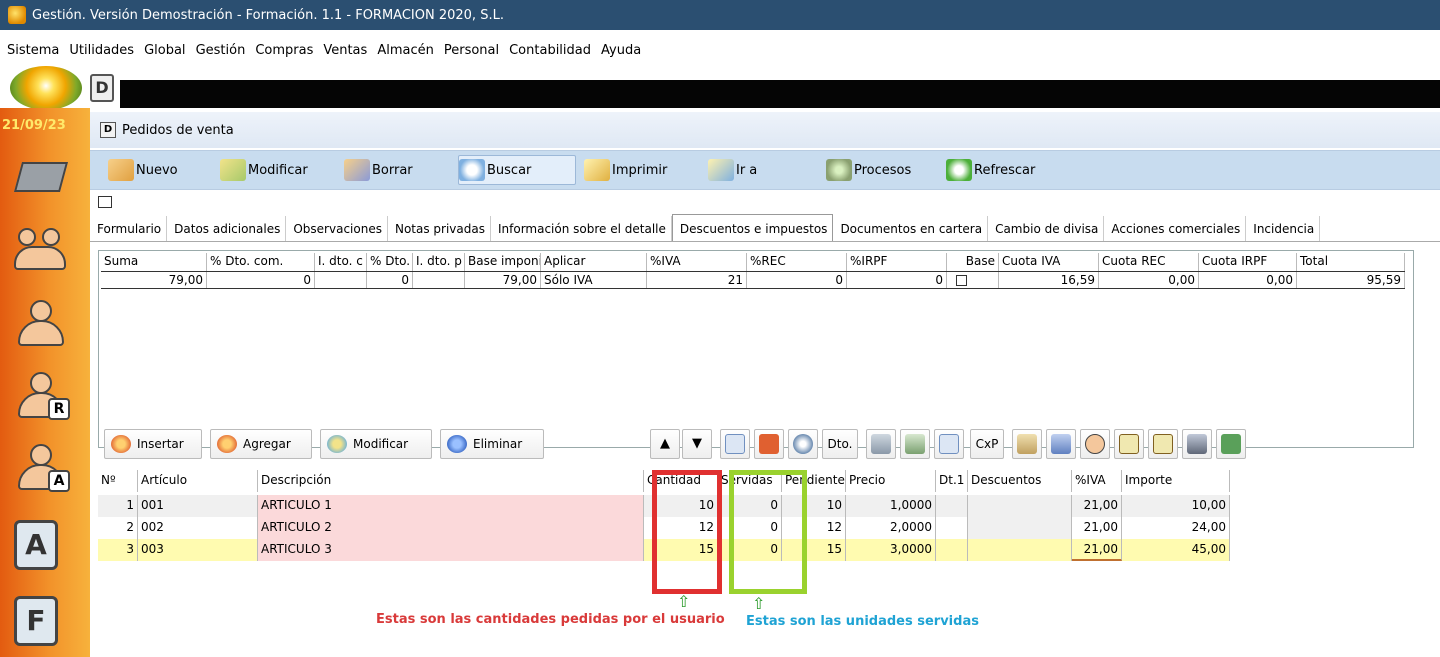  Describe the element at coordinates (198, 481) in the screenshot. I see `col-articulo: Artículo` at that location.